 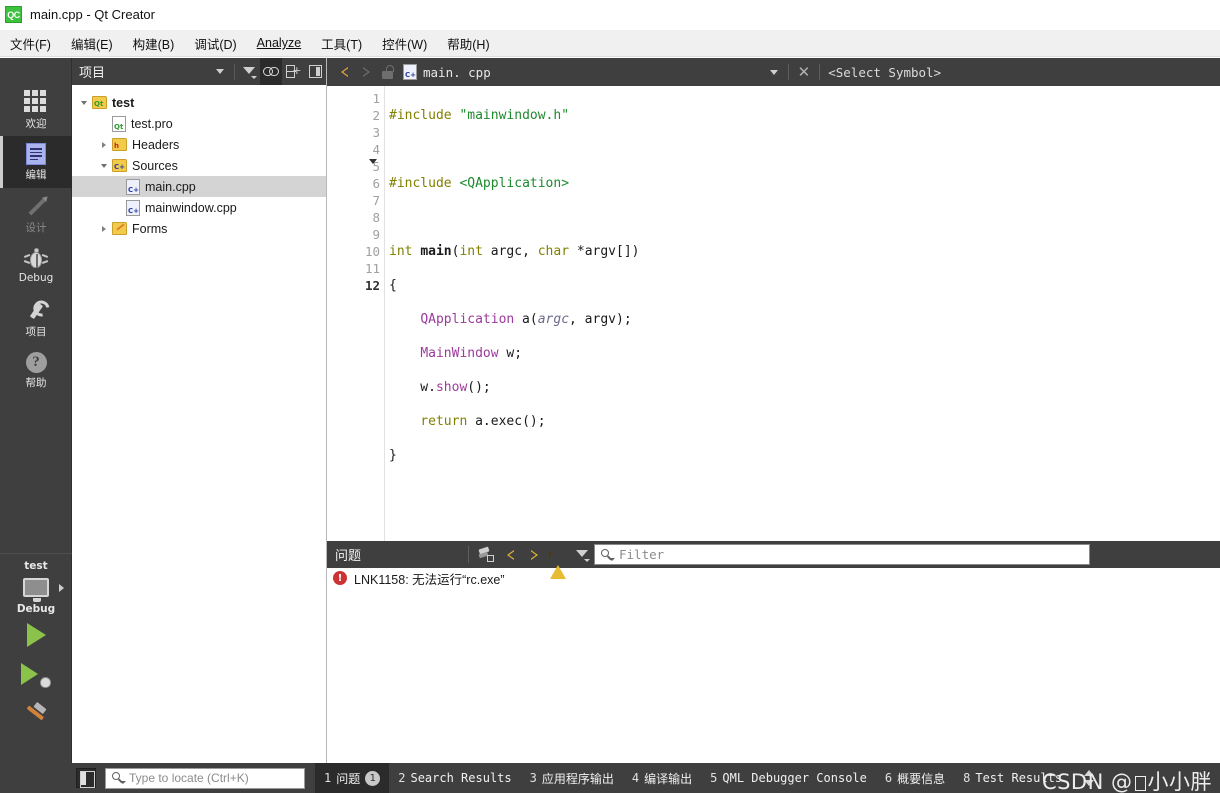 I want to click on qt-creator-icon: QC, so click(x=13, y=14).